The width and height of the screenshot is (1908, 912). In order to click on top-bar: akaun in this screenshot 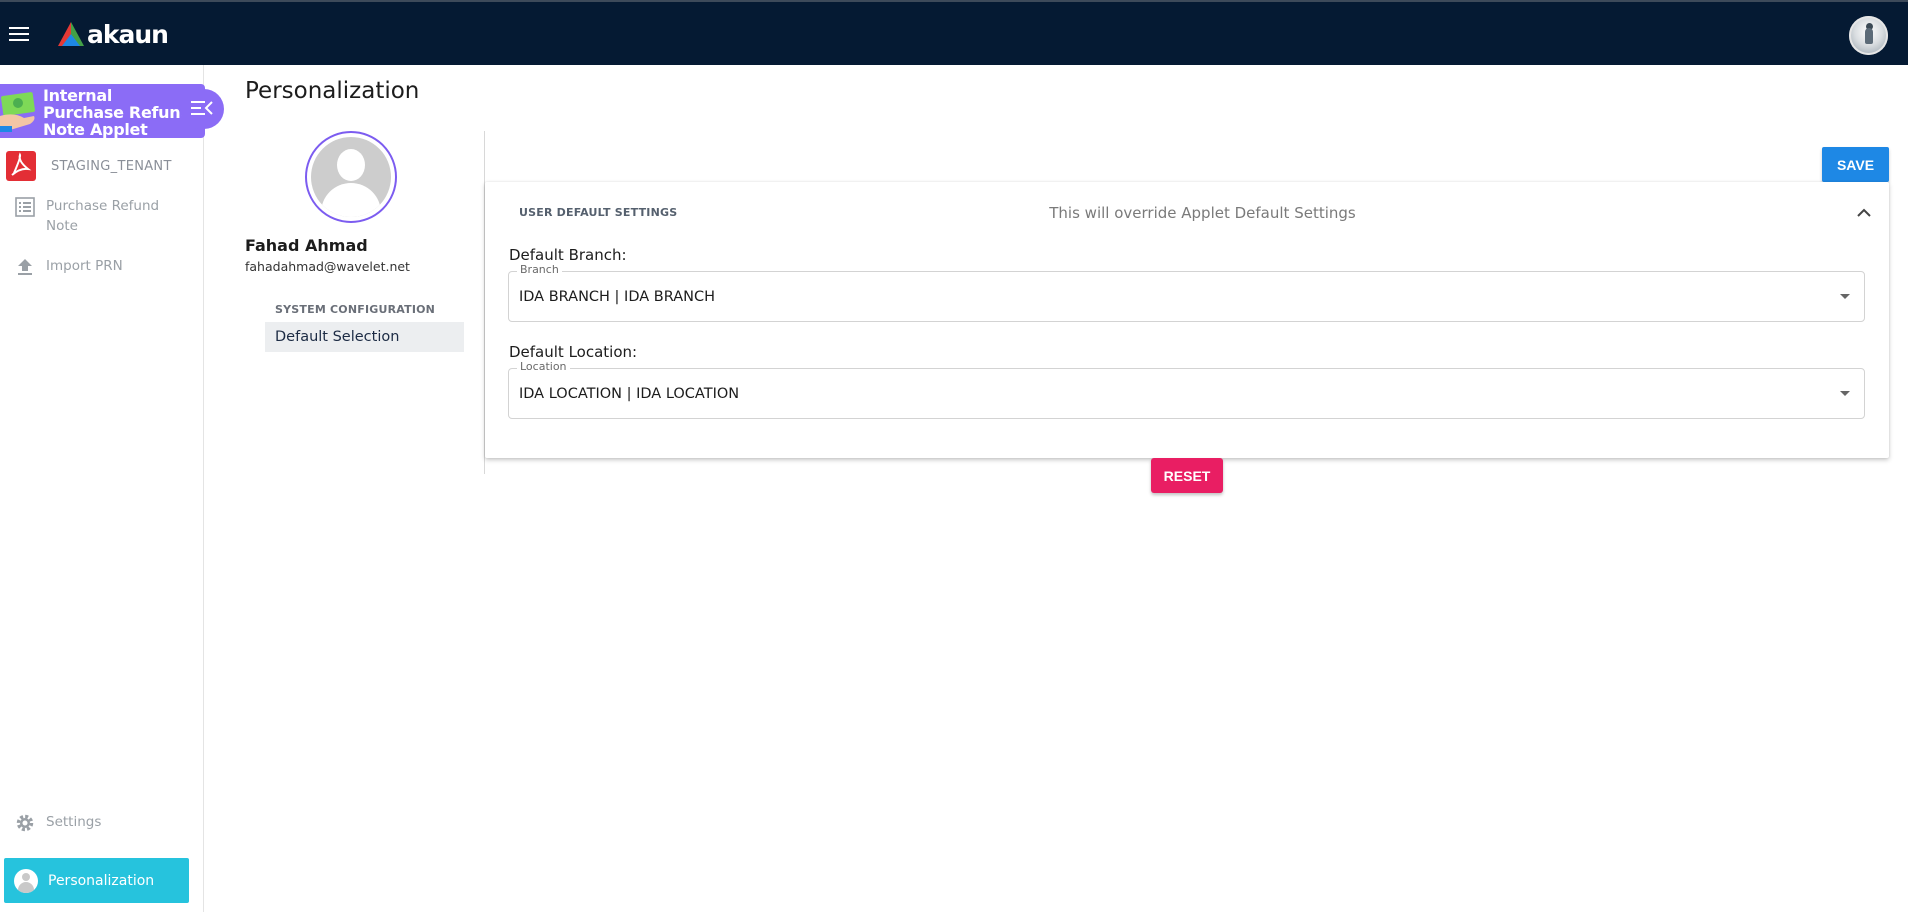, I will do `click(954, 32)`.